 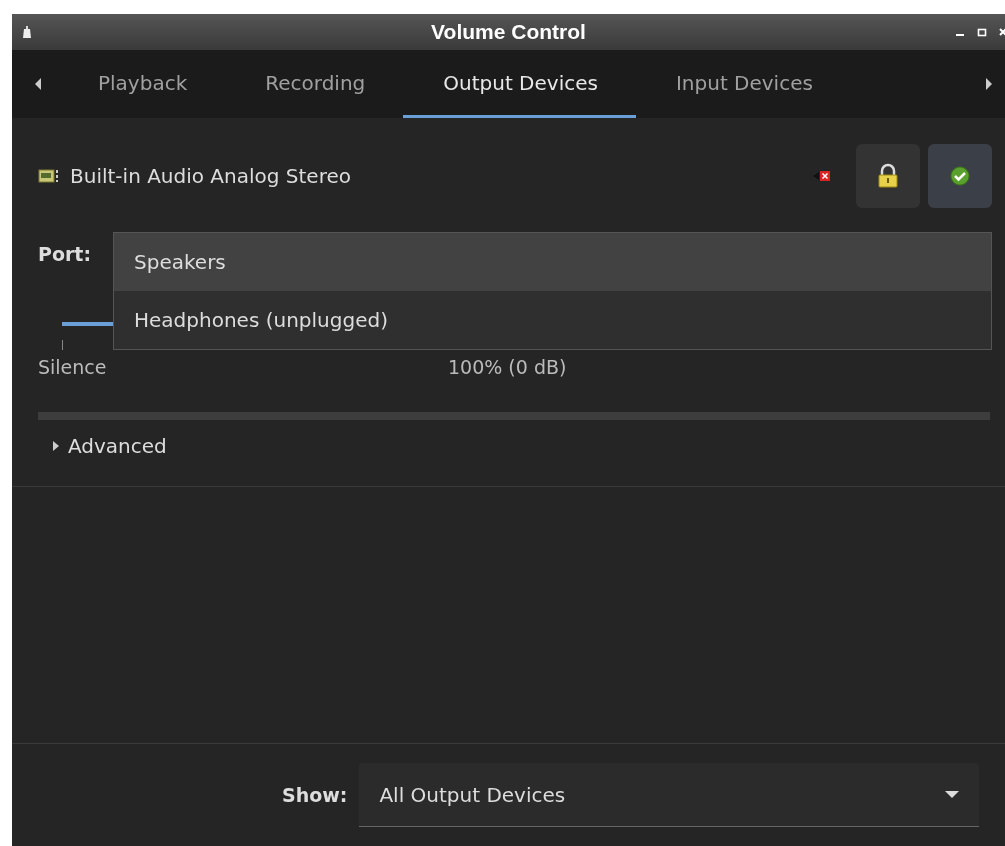 What do you see at coordinates (315, 795) in the screenshot?
I see `show-label: Show:` at bounding box center [315, 795].